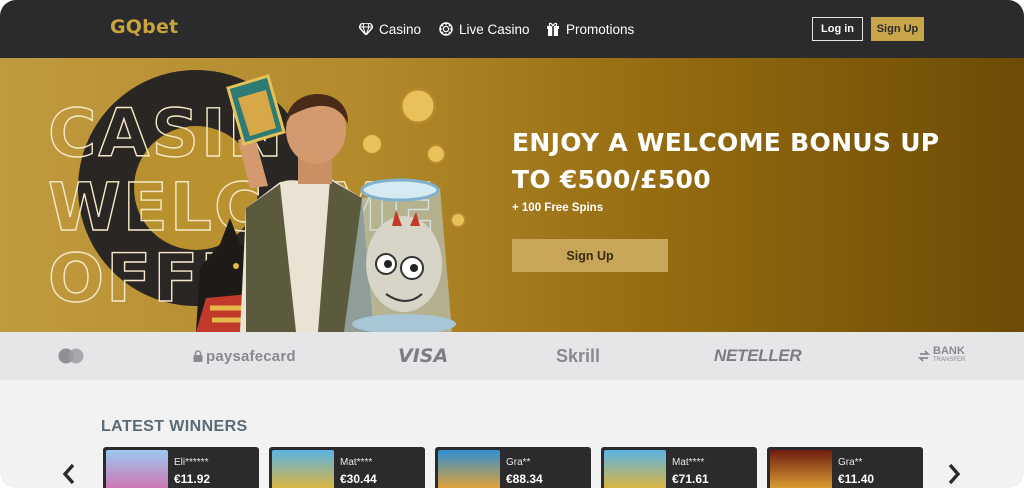 This screenshot has width=1024, height=488. I want to click on winner-amount: €30.44, so click(358, 479).